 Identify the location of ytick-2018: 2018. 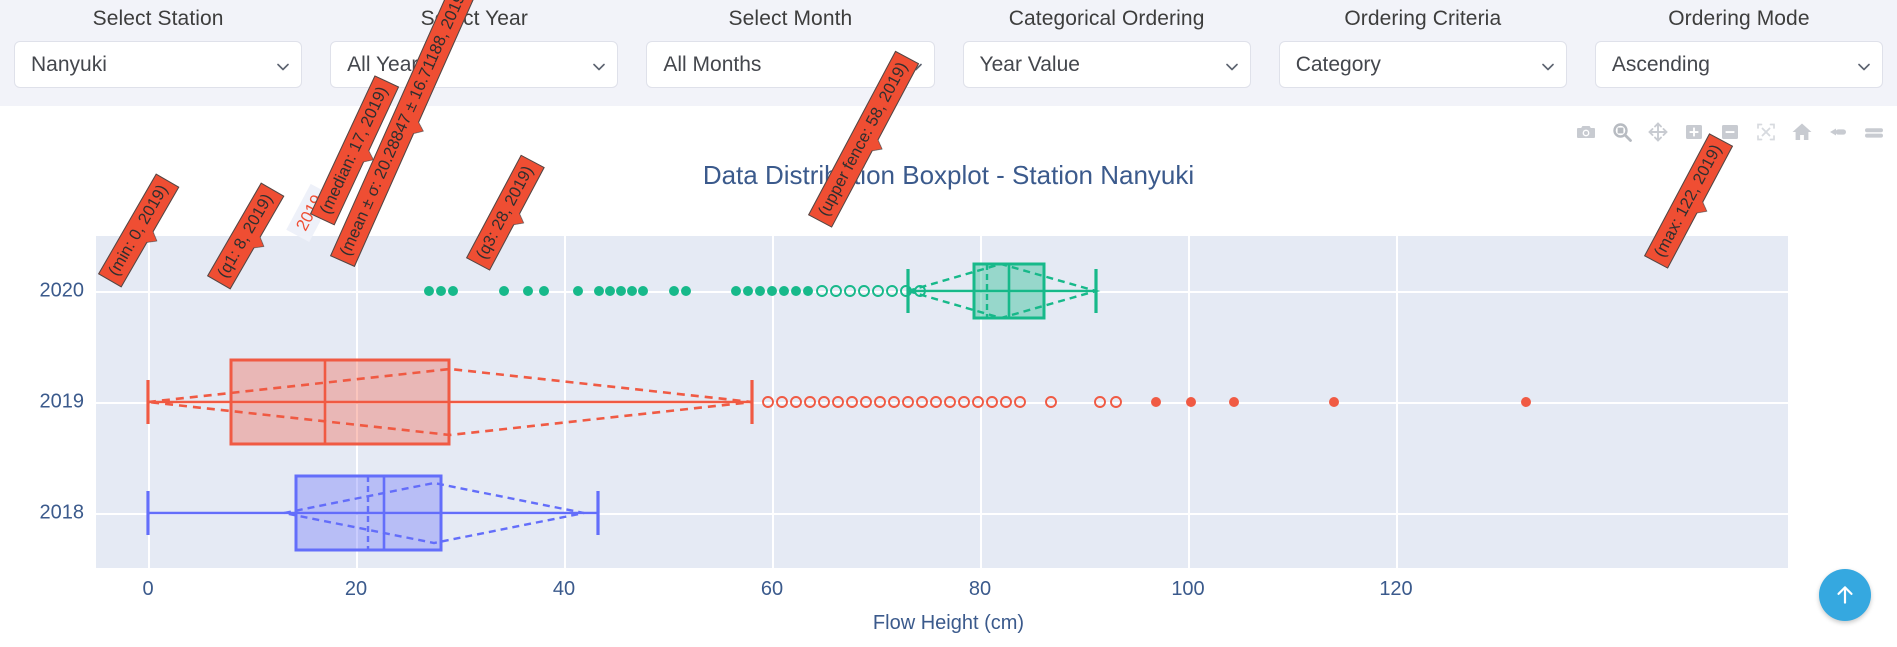
(62, 512).